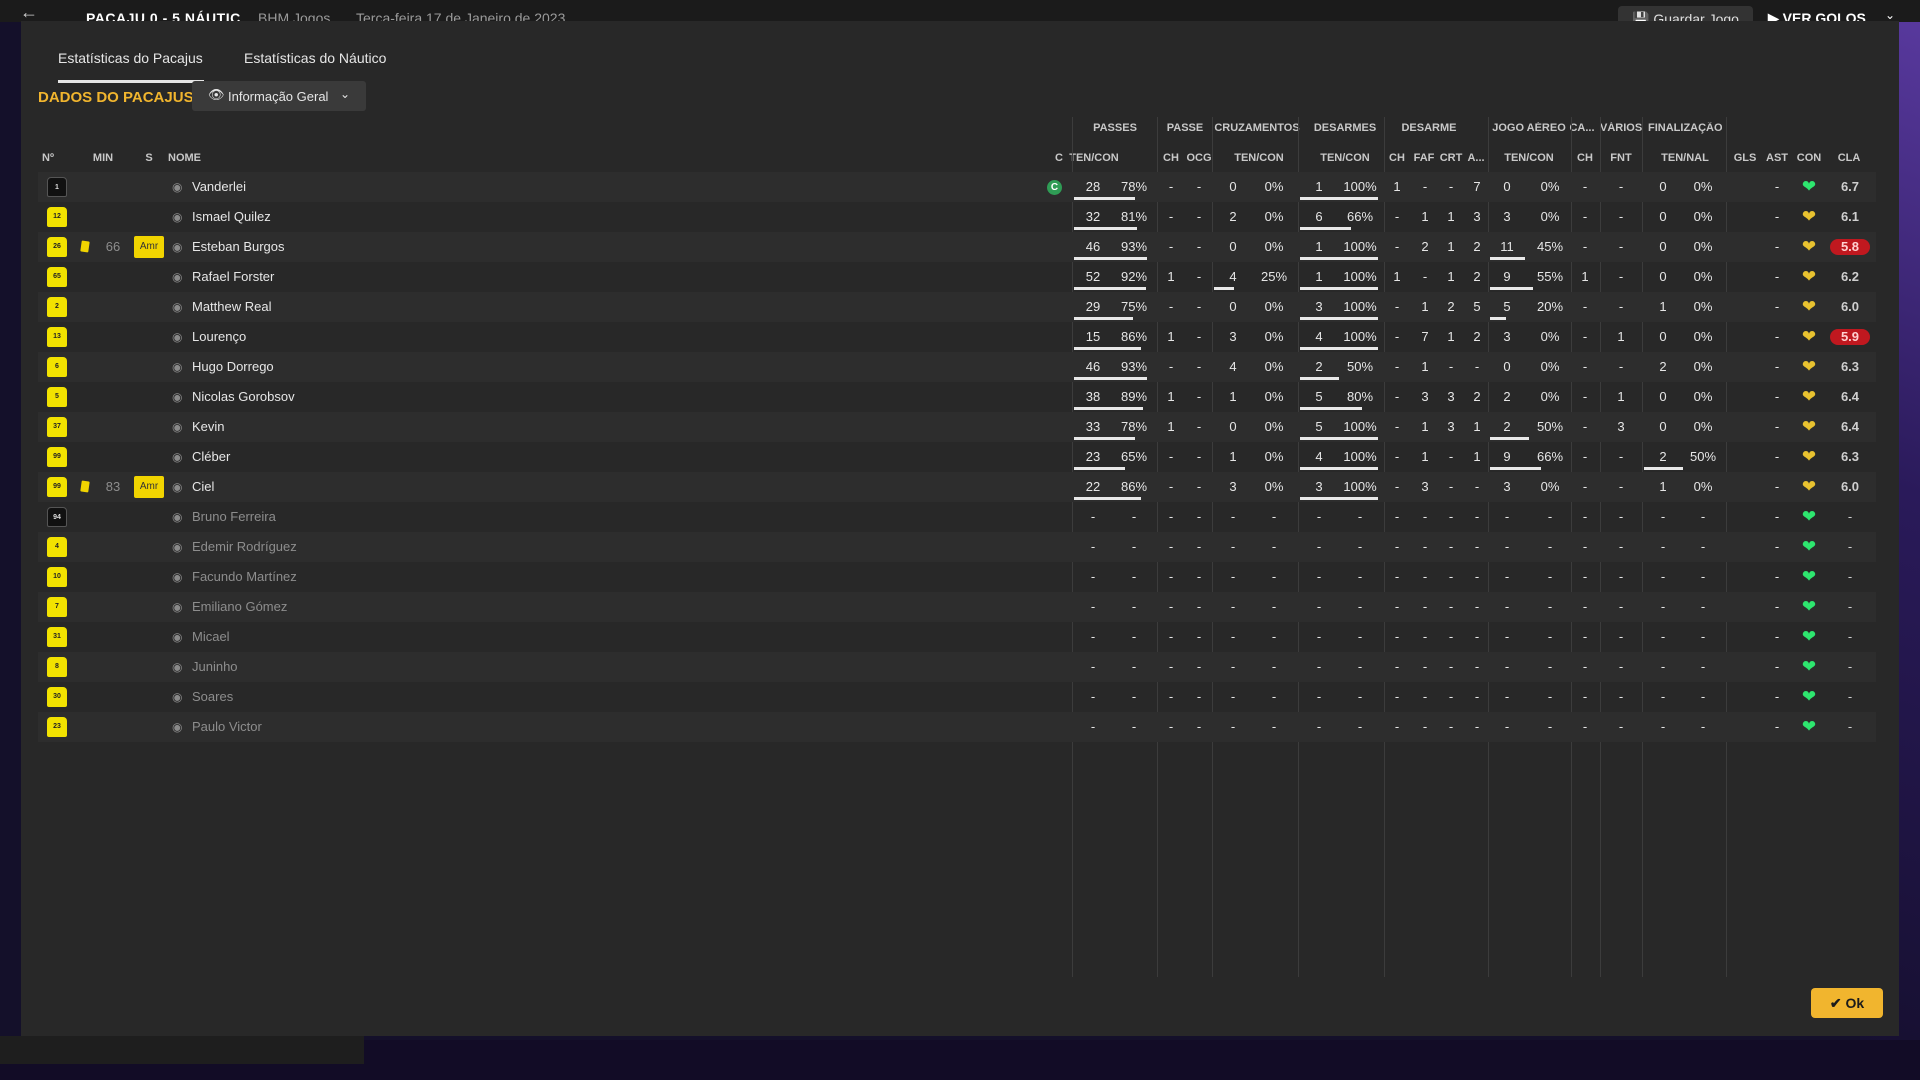 Image resolution: width=1920 pixels, height=1080 pixels. Describe the element at coordinates (1663, 516) in the screenshot. I see `shots: -` at that location.